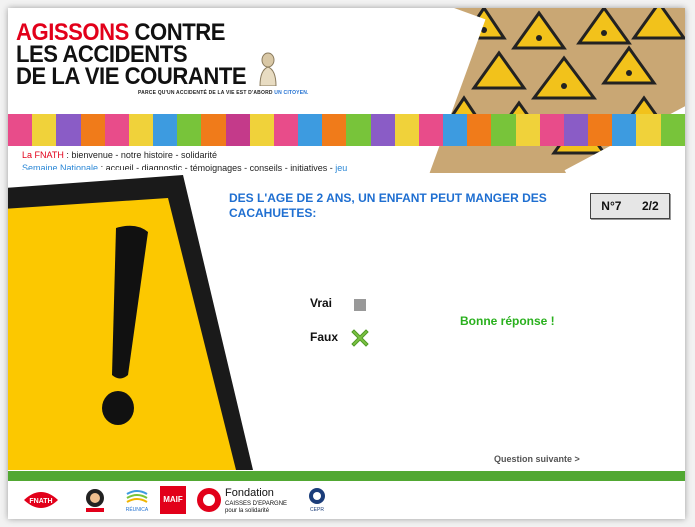 The height and width of the screenshot is (527, 695). I want to click on nav-item-notre-histoire: notre histoire, so click(147, 155).